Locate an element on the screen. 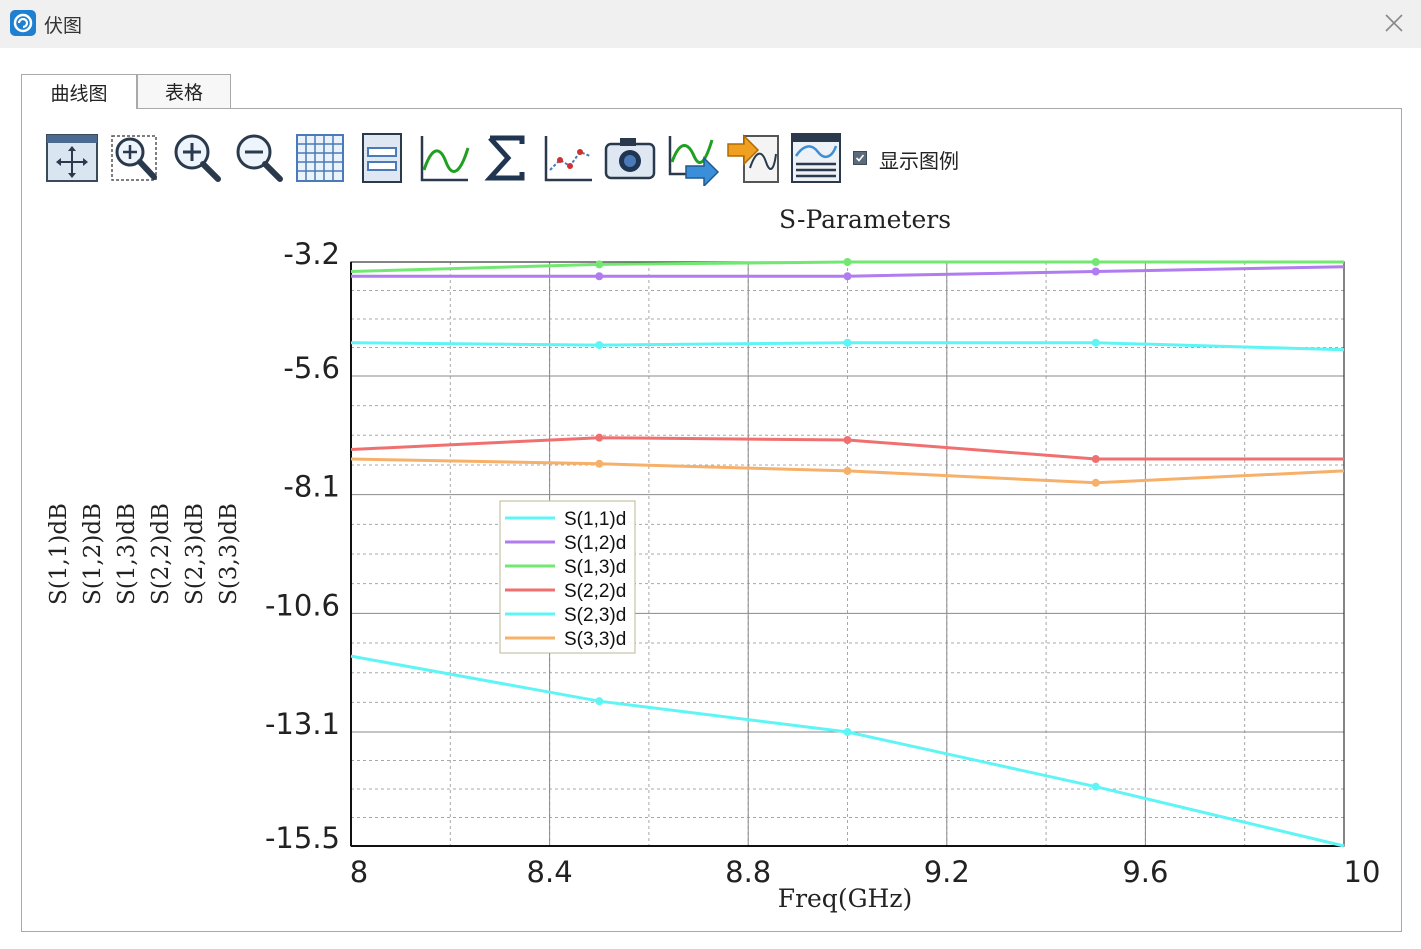 This screenshot has height=949, width=1421. y-axis-label: S(1,1)dB is located at coordinates (59, 554).